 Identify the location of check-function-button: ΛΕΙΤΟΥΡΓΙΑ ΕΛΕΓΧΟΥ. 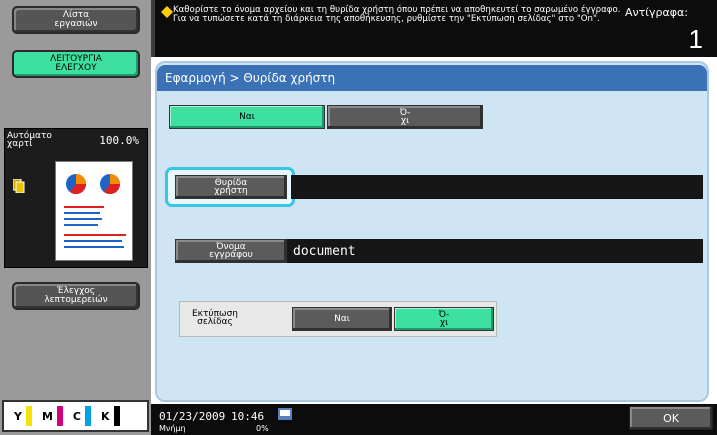
(76, 64).